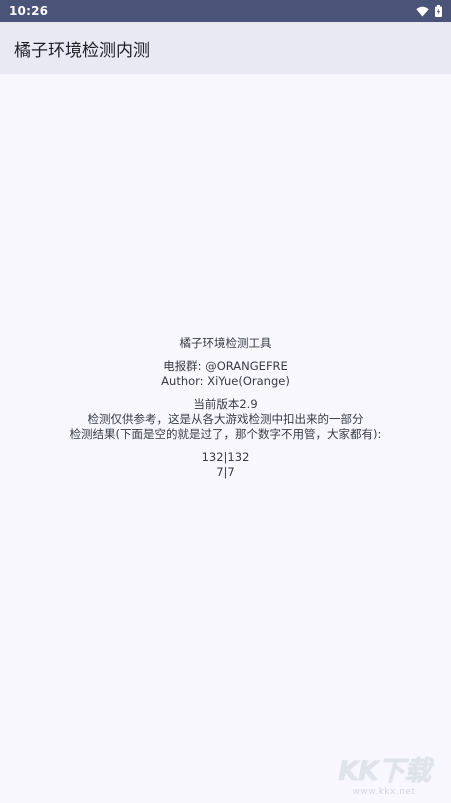 The height and width of the screenshot is (803, 451). I want to click on watermark: KK下载 www.kkx.net, so click(384, 777).